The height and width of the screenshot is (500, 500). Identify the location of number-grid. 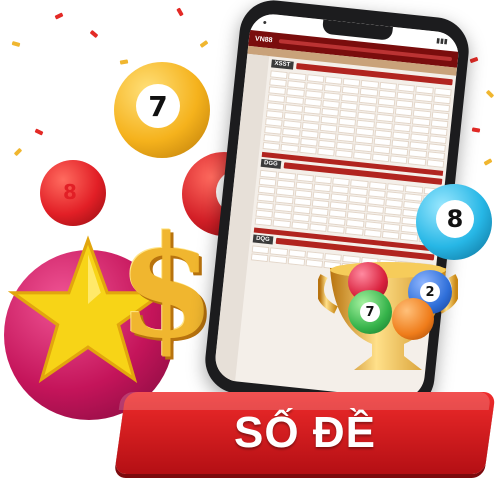
(357, 119).